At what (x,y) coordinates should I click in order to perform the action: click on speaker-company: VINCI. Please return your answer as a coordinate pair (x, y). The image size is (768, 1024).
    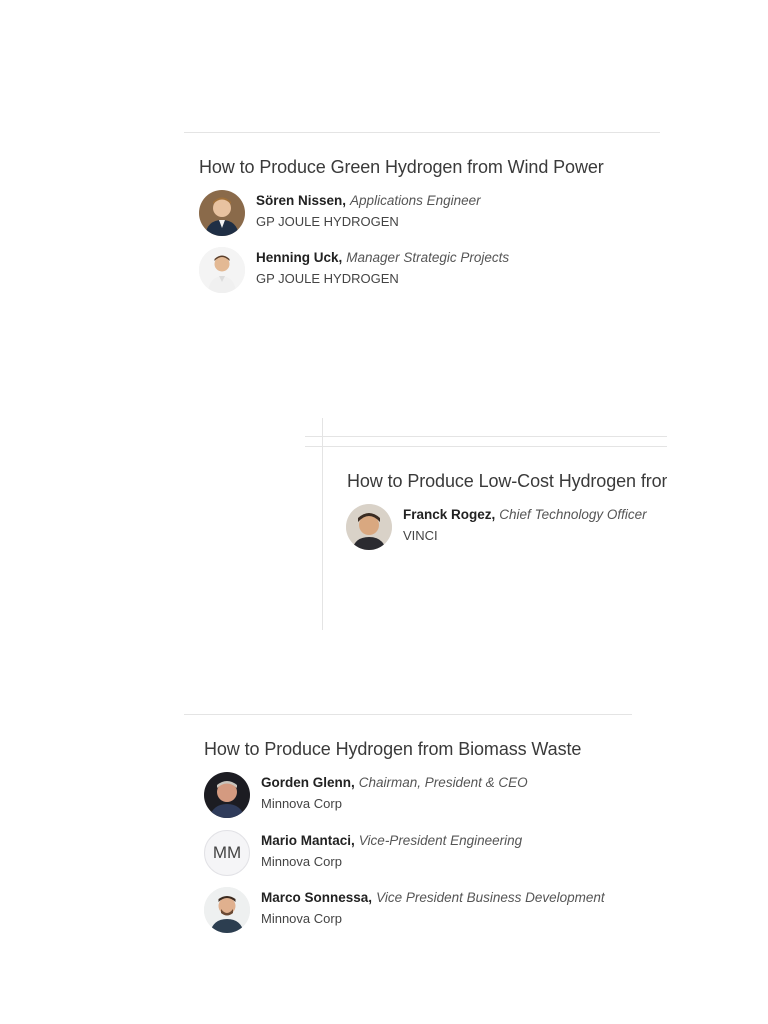
    Looking at the image, I should click on (420, 535).